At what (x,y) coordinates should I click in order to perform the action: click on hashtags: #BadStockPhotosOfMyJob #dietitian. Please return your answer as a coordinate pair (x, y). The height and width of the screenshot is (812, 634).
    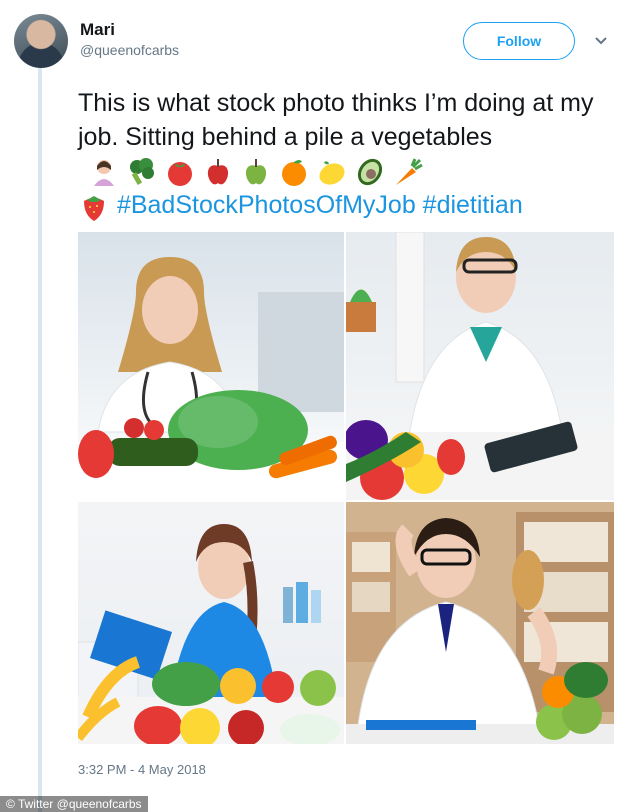
    Looking at the image, I should click on (320, 205).